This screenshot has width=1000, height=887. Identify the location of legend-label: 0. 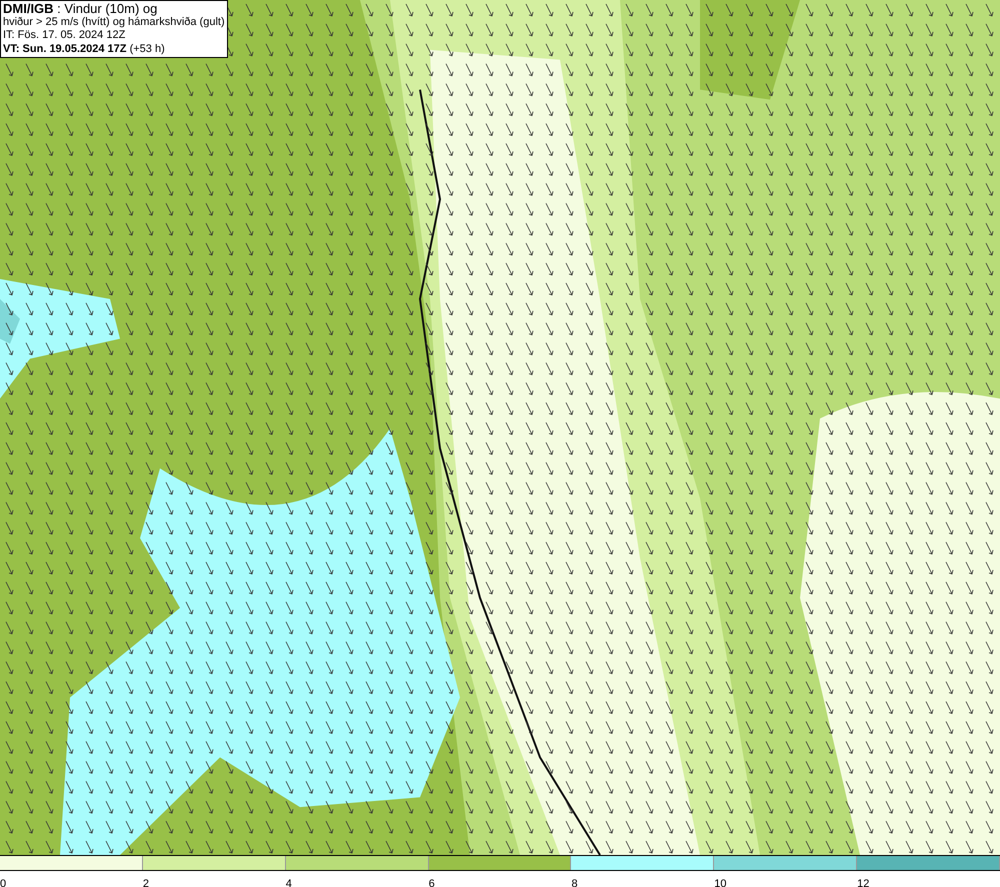
(3, 882).